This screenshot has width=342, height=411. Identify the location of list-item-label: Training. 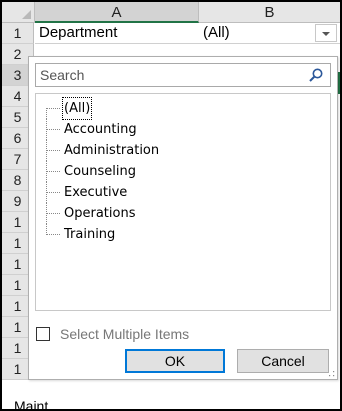
(90, 234).